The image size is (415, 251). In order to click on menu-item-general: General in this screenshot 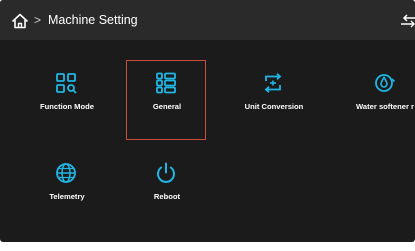, I will do `click(166, 100)`.